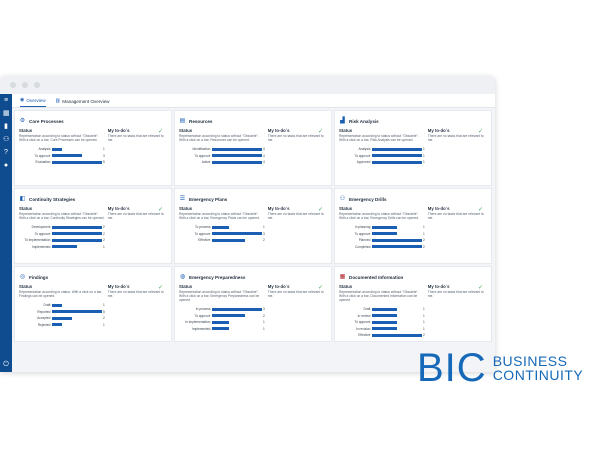 The image size is (600, 450). I want to click on bar-label: In review, so click(364, 315).